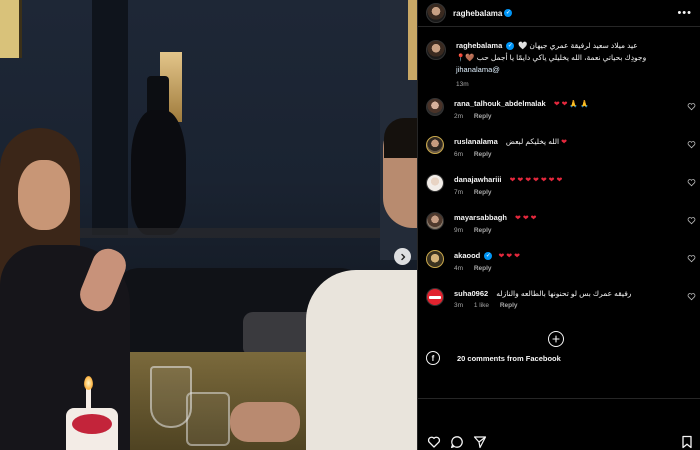  What do you see at coordinates (559, 261) in the screenshot?
I see `comment-item: akaood ✓ ❤ ❤ ❤ 4m Reply` at bounding box center [559, 261].